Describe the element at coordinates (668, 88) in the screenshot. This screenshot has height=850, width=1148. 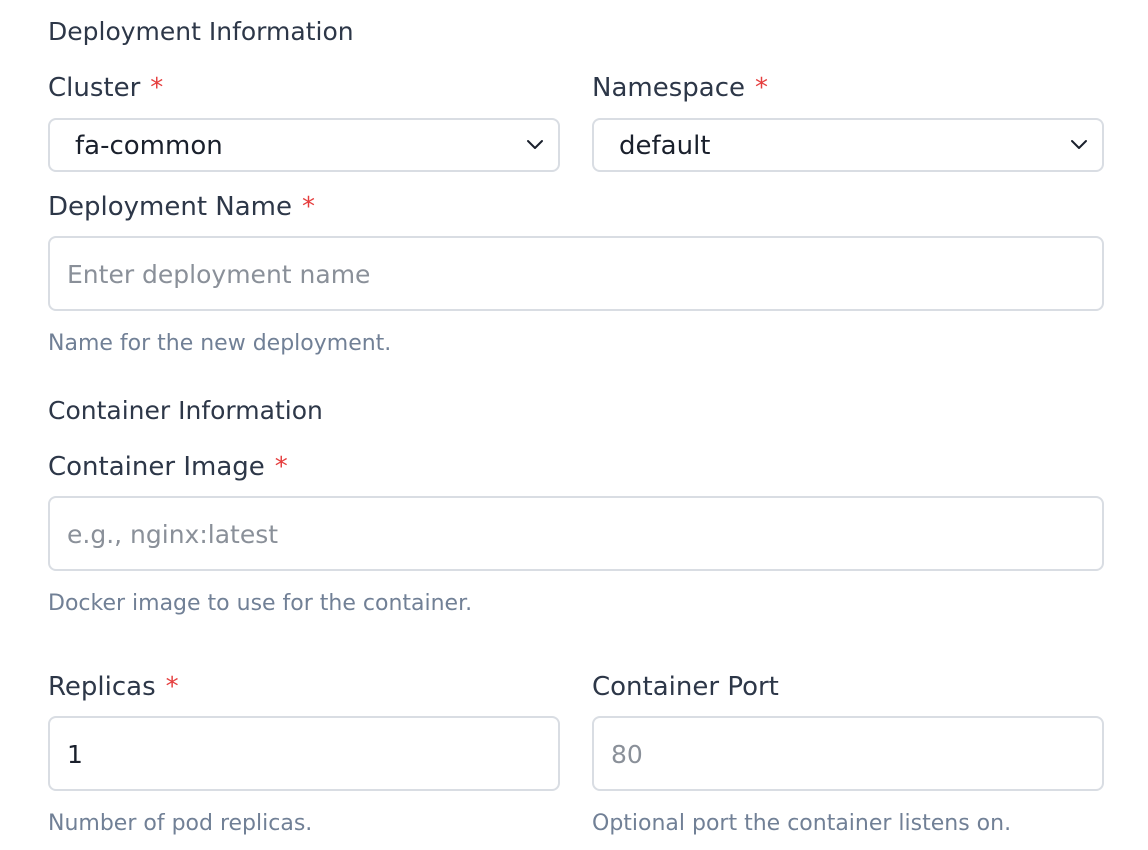
I see `namespace-label-text: Namespace` at that location.